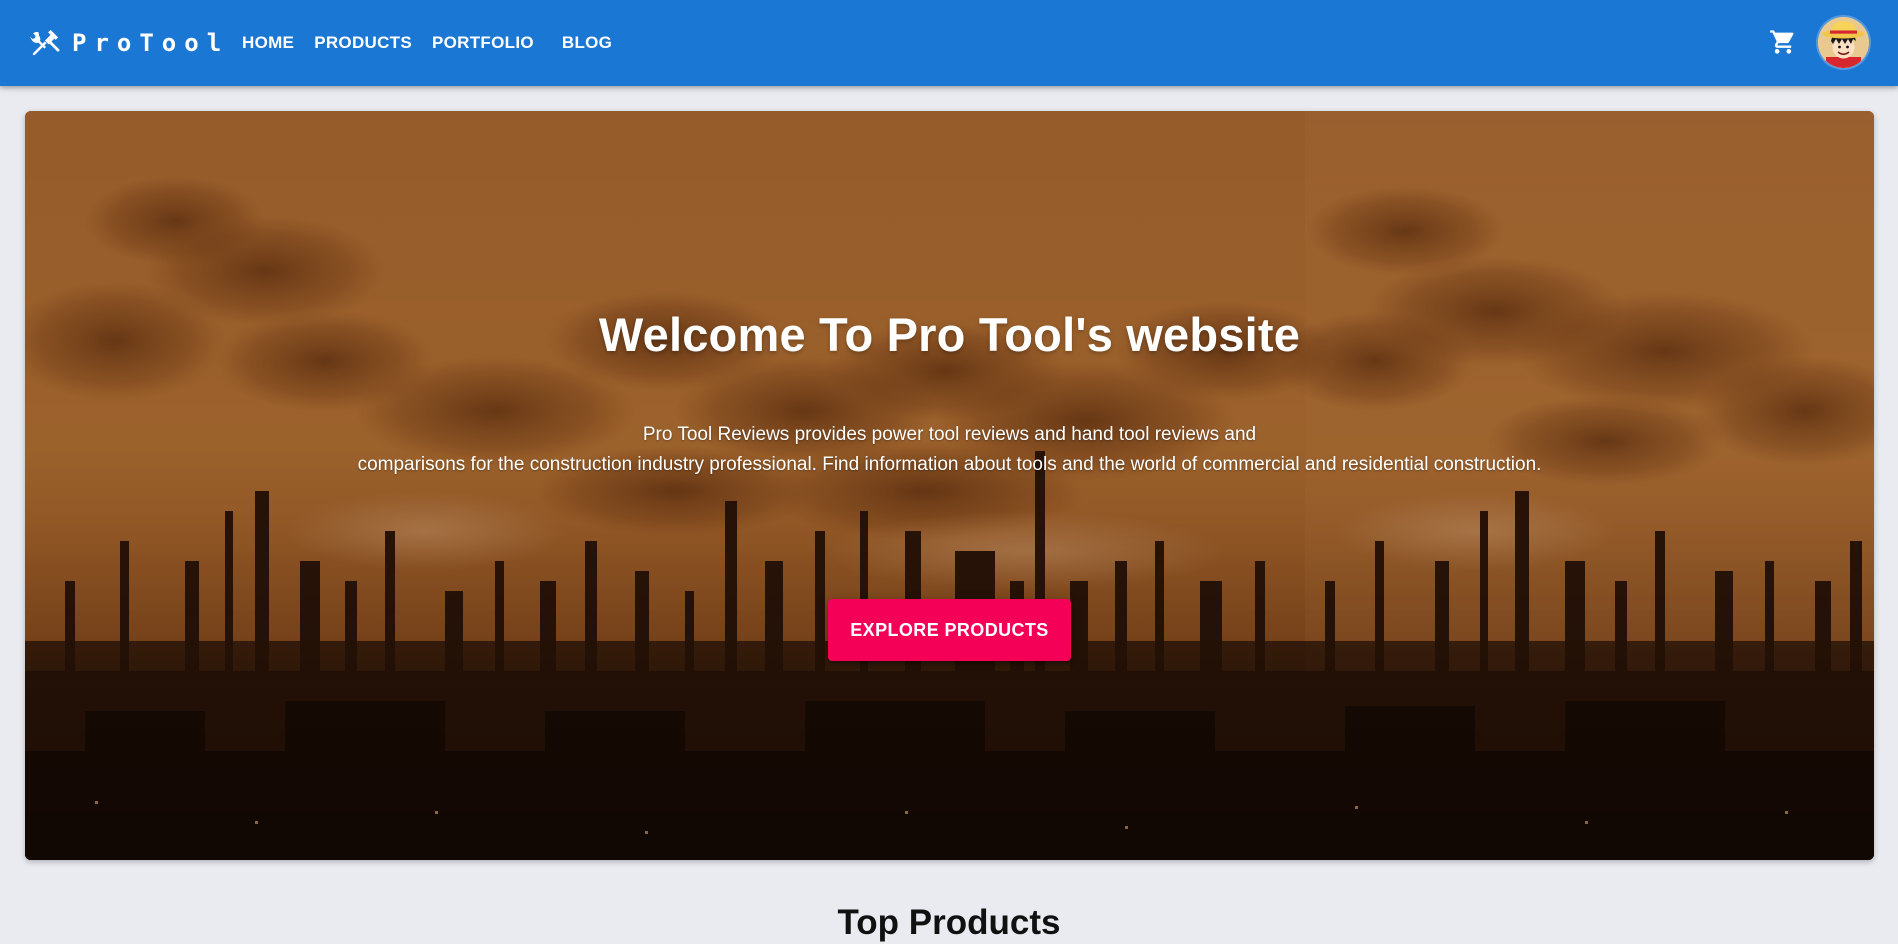 The height and width of the screenshot is (944, 1898). I want to click on app-bar: ProTool HOME PRODUCTS PORTFOLIO BLOG, so click(949, 43).